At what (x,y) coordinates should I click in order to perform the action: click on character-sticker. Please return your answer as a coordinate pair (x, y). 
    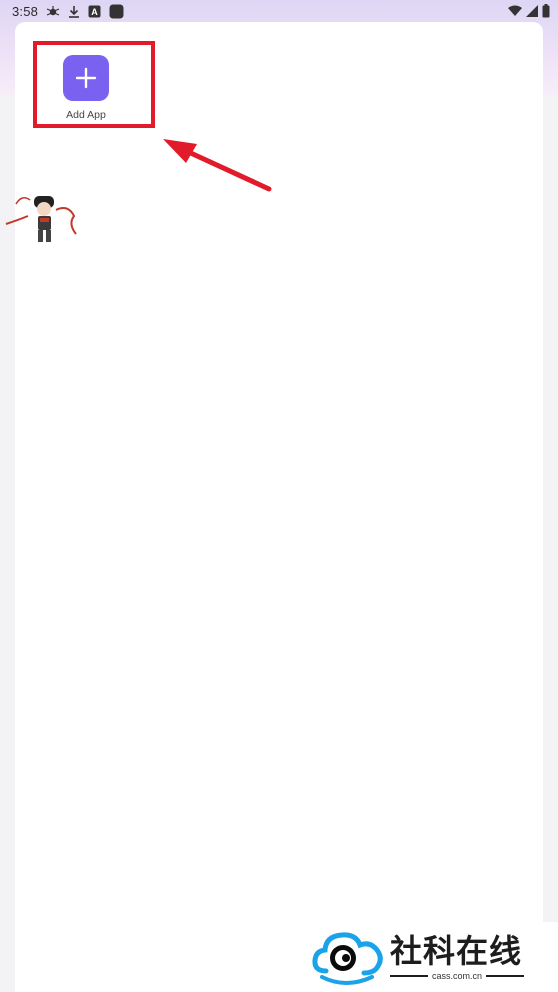
    Looking at the image, I should click on (41, 219).